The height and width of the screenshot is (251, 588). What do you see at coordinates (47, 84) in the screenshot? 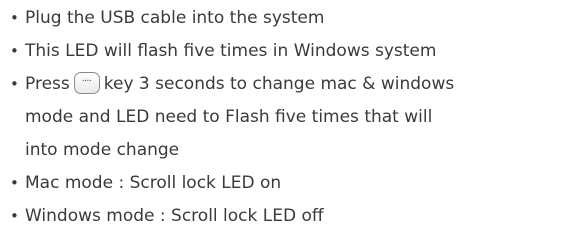
I see `item-text-before-key: Press` at bounding box center [47, 84].